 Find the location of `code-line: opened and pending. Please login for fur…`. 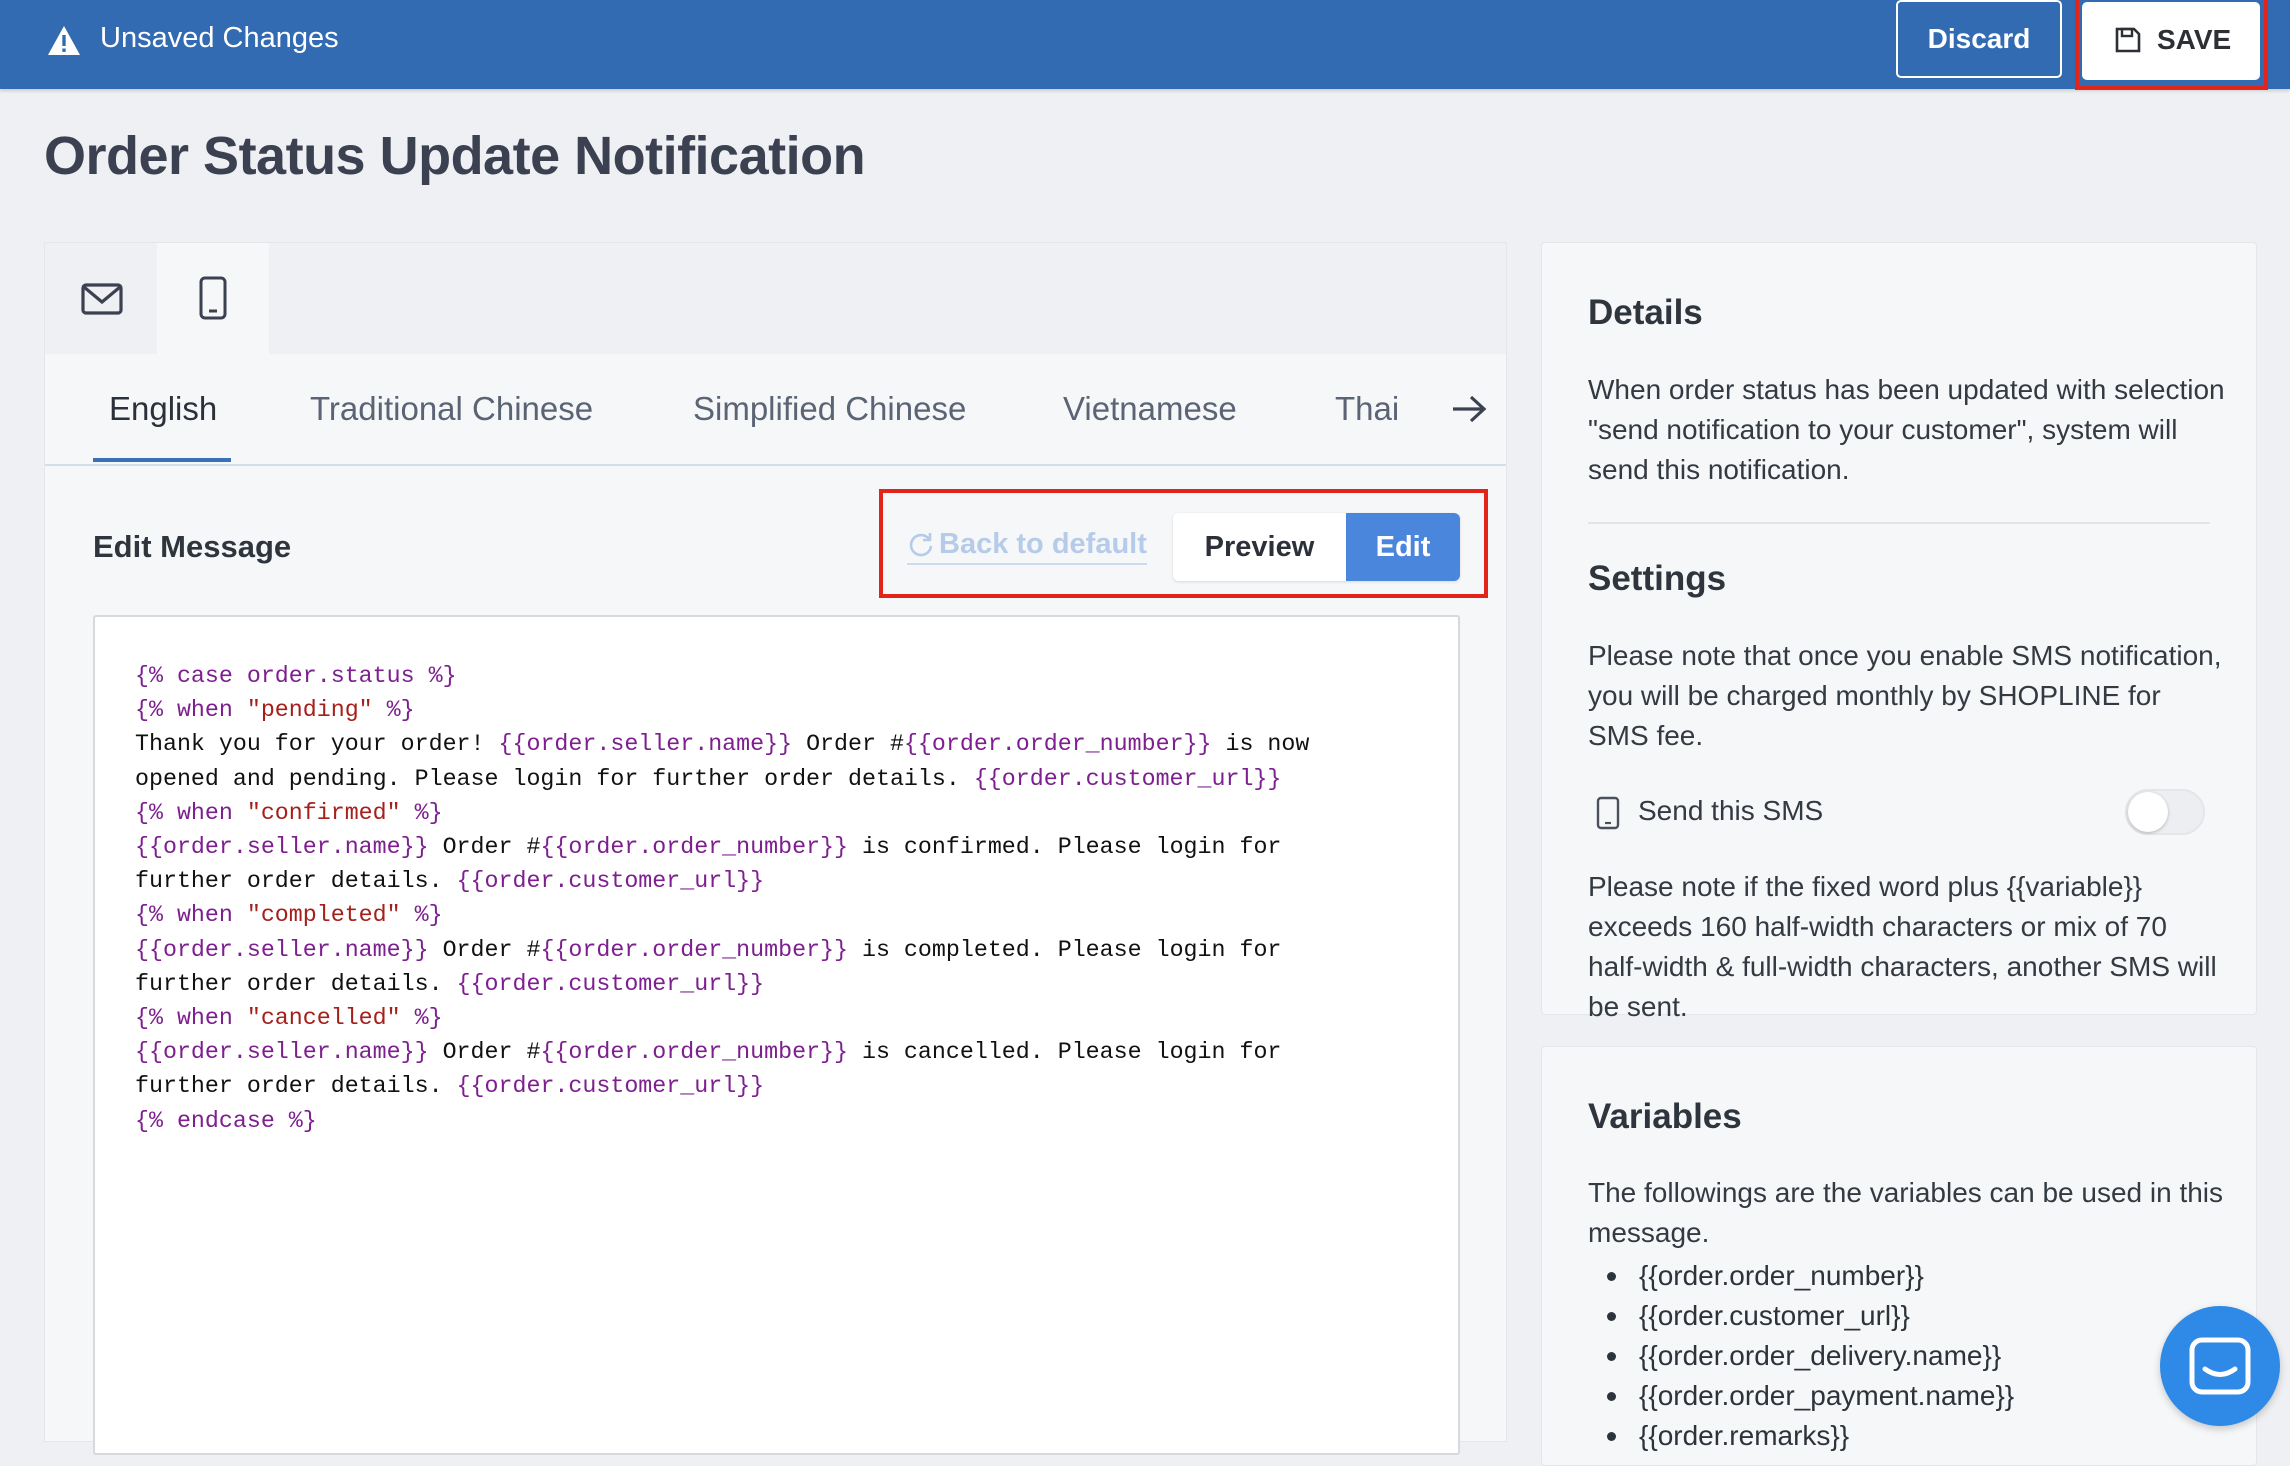

code-line: opened and pending. Please login for fur… is located at coordinates (708, 778).